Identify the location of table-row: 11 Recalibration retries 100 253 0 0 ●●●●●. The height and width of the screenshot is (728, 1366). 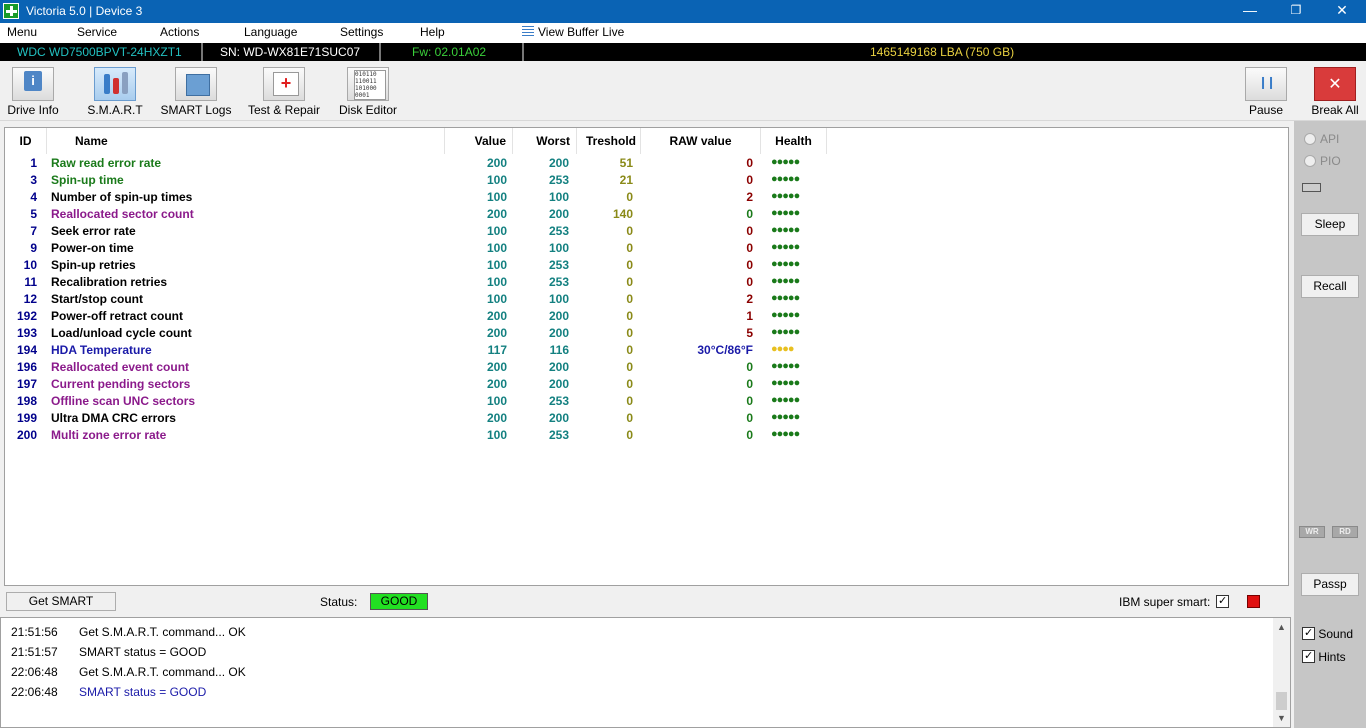
(420, 283).